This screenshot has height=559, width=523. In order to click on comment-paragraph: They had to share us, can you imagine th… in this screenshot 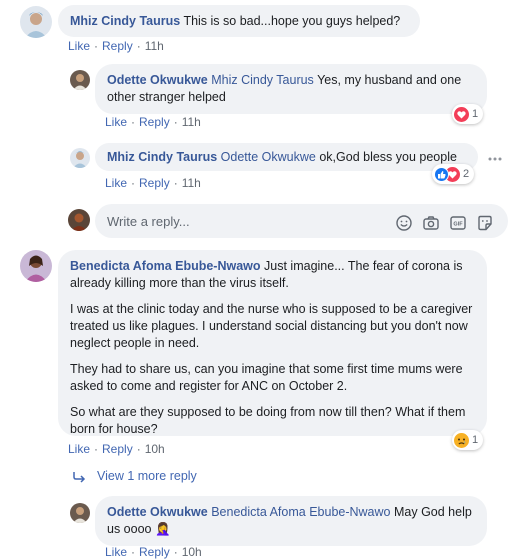, I will do `click(266, 377)`.